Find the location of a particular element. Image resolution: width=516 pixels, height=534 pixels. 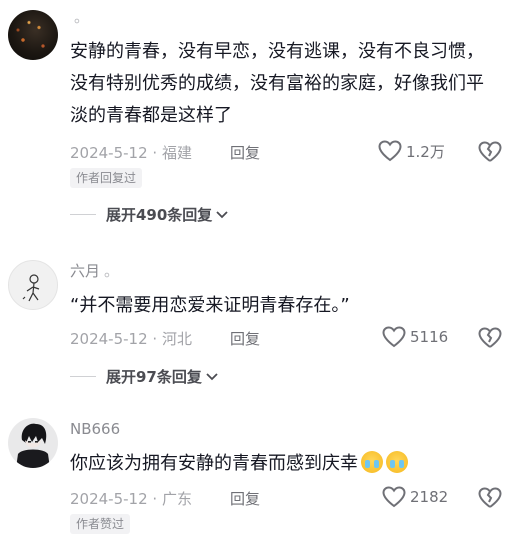

comment-location: 河北 is located at coordinates (176, 339).